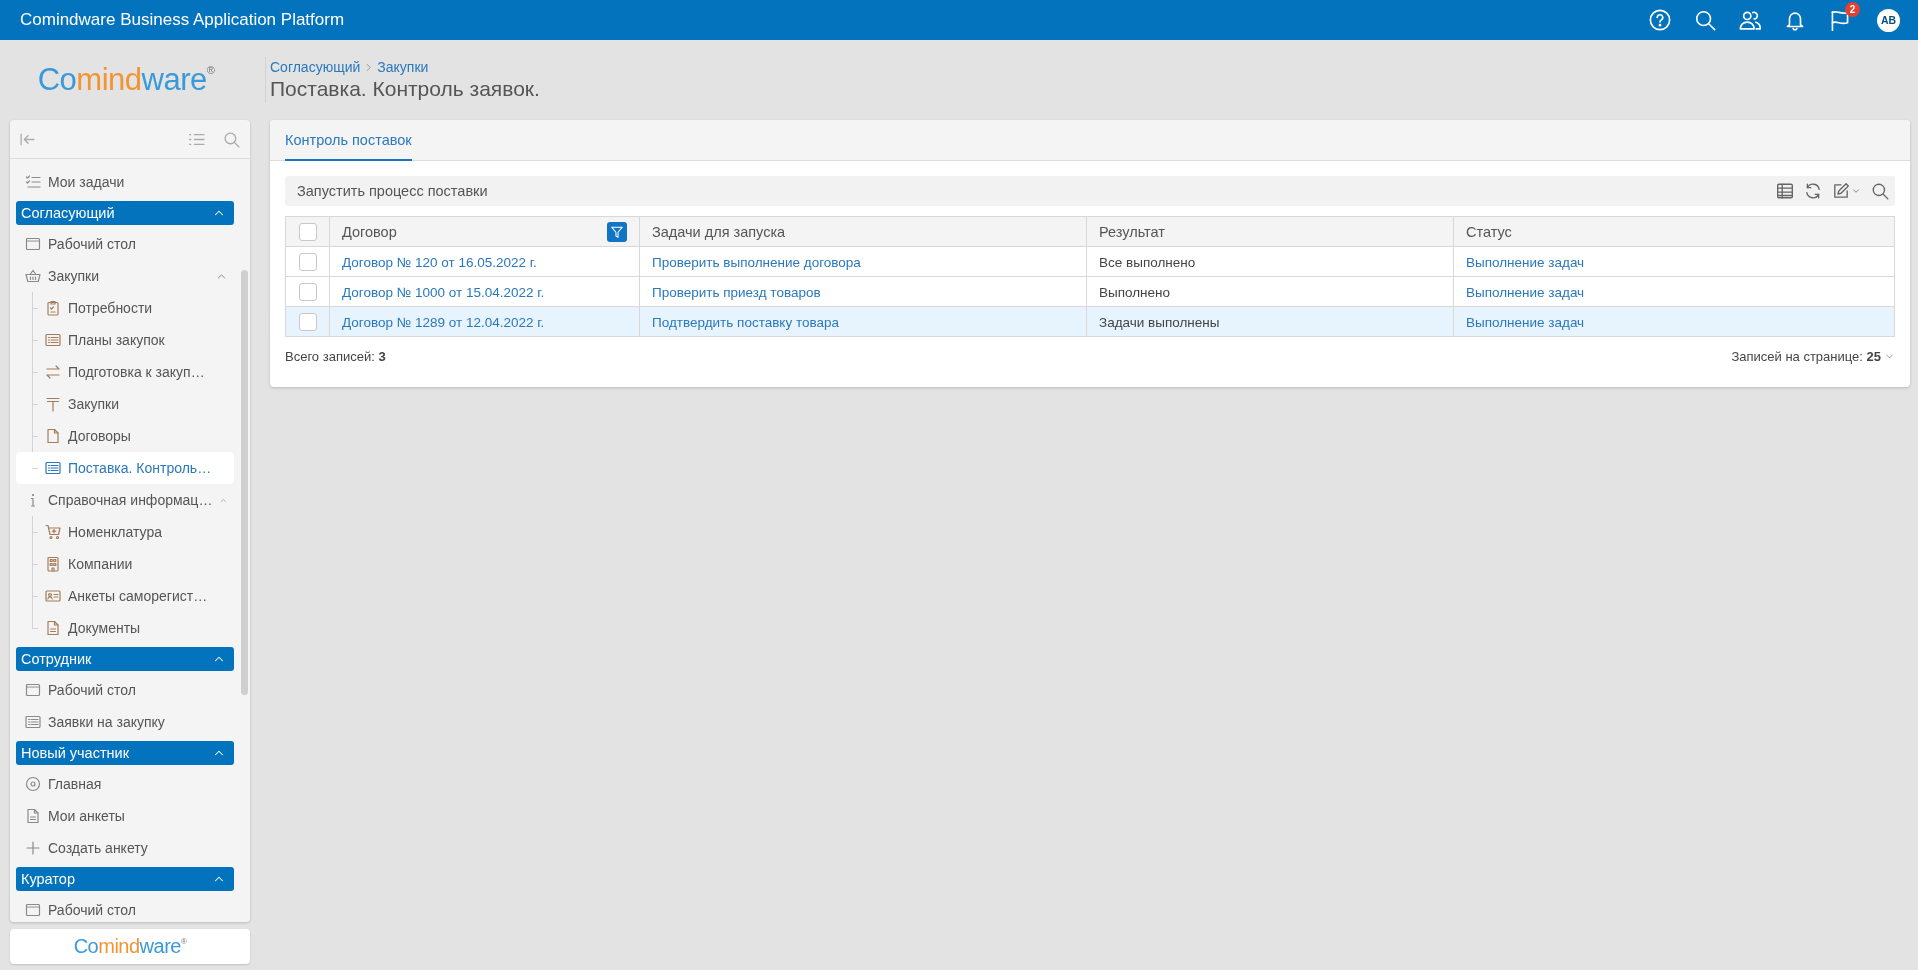  Describe the element at coordinates (125, 182) in the screenshot. I see `sidebar-item: Мои задачи` at that location.